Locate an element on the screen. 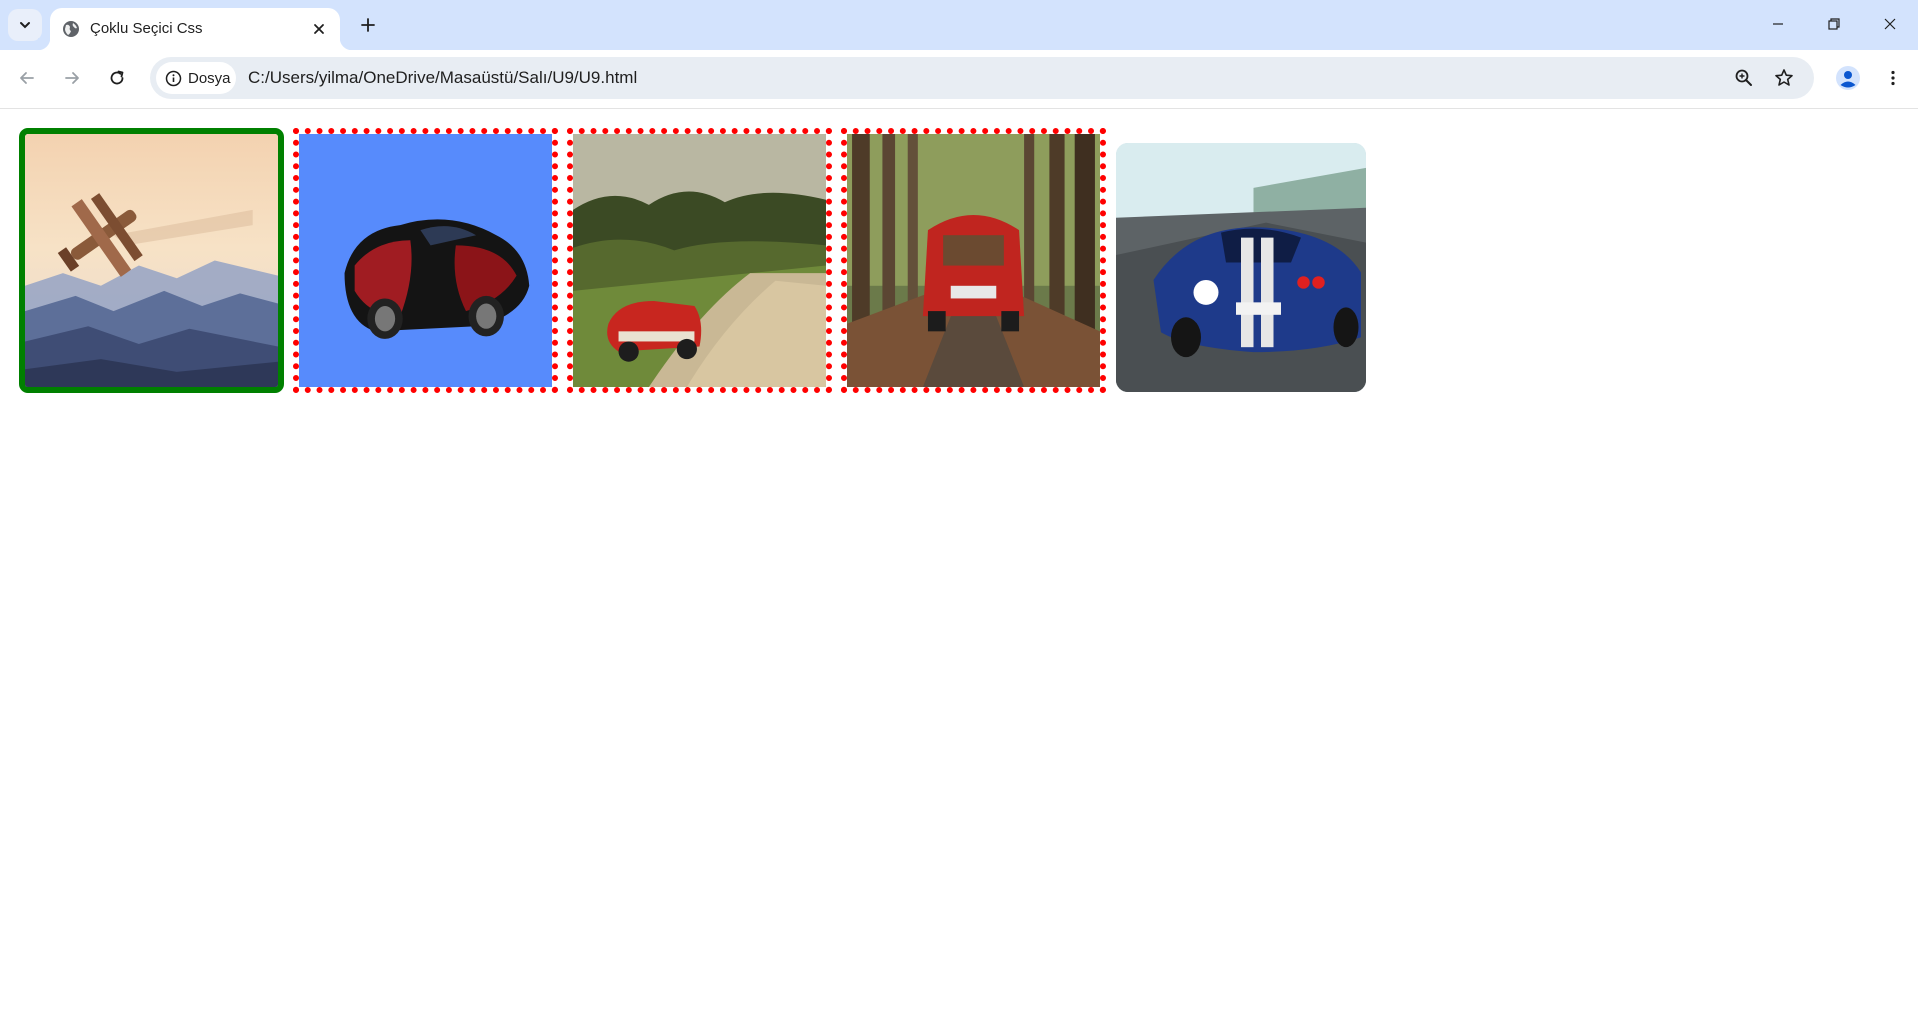 This screenshot has width=1918, height=1017. info-icon is located at coordinates (173, 78).